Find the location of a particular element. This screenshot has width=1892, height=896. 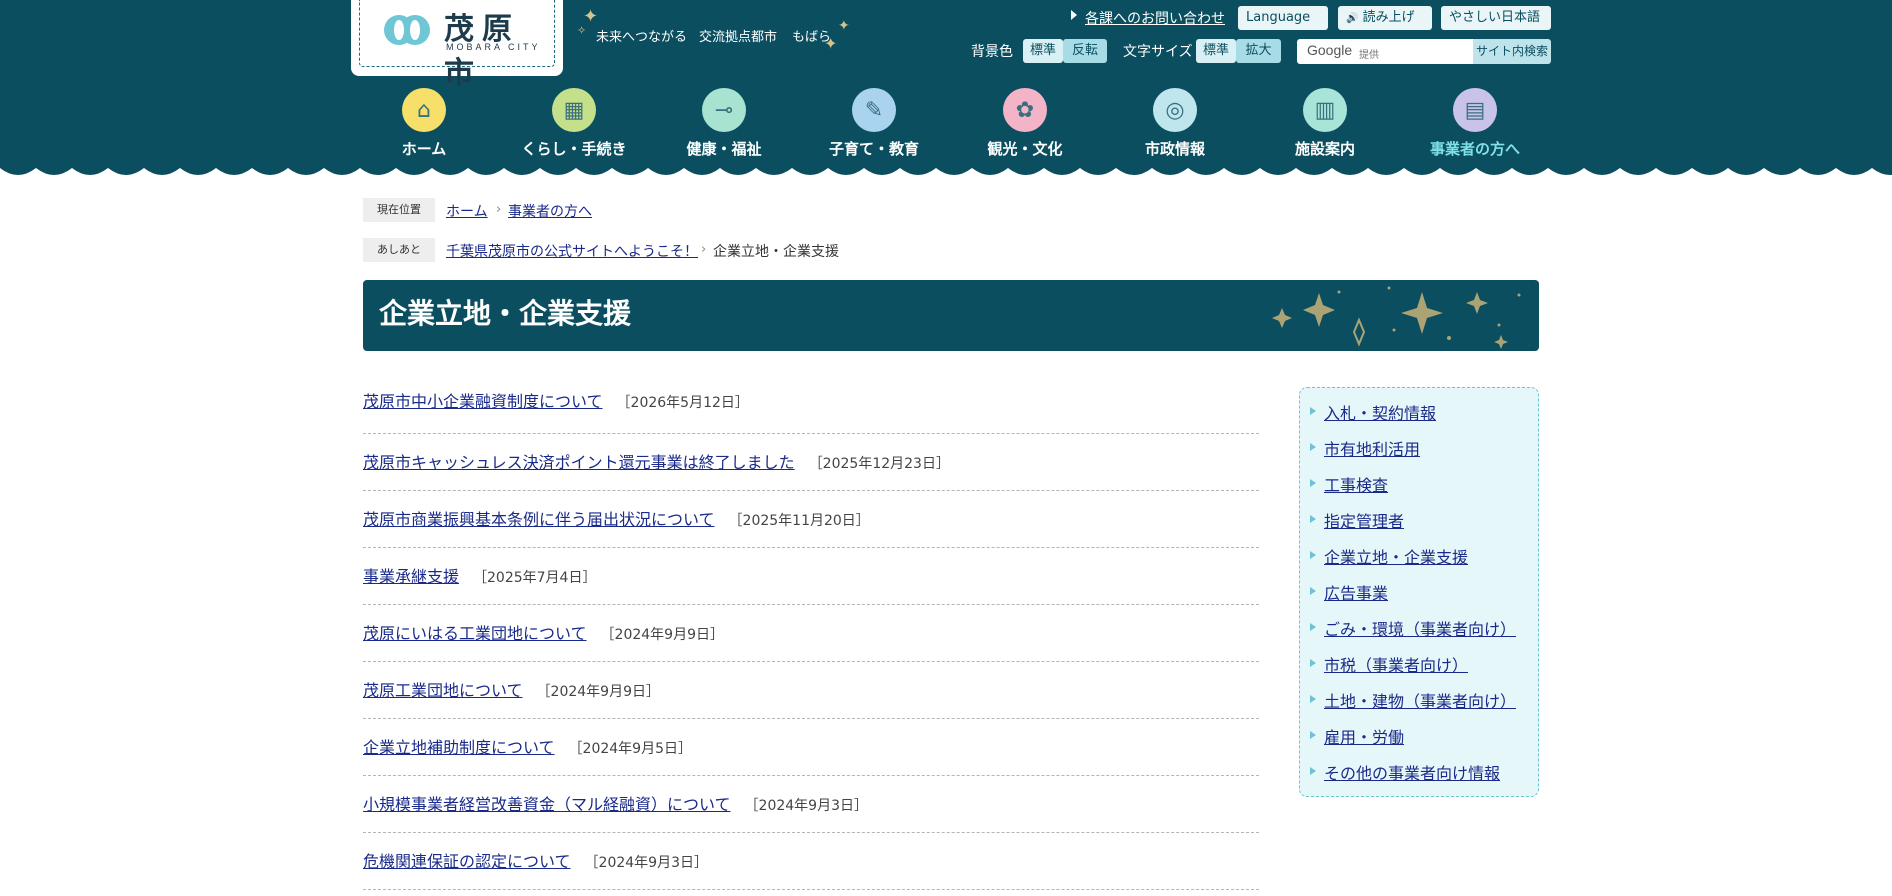

news-link: 茂原市中小企業融資制度について is located at coordinates (483, 401).